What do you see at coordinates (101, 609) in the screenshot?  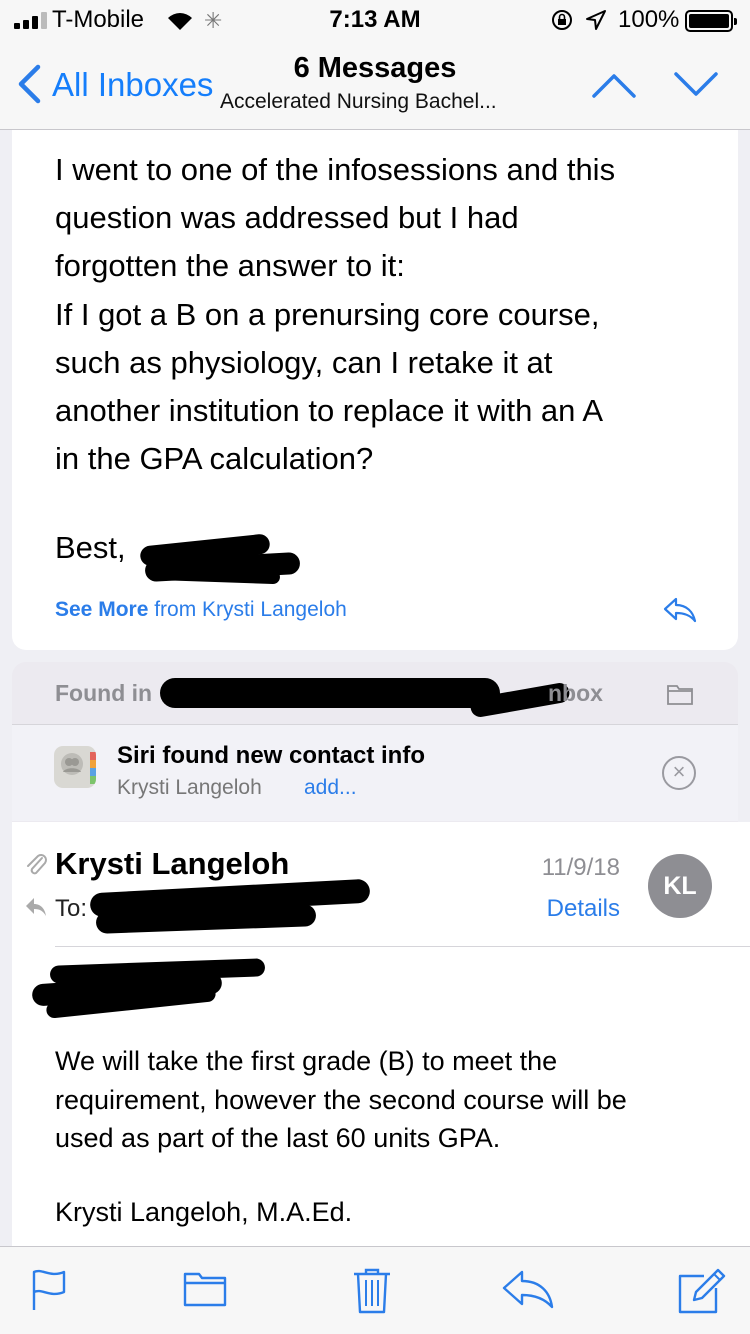 I see `see-more-label: See More` at bounding box center [101, 609].